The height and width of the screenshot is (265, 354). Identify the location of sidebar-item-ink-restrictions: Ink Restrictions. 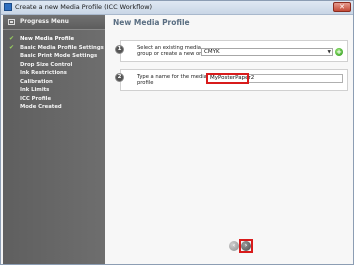
(54, 73).